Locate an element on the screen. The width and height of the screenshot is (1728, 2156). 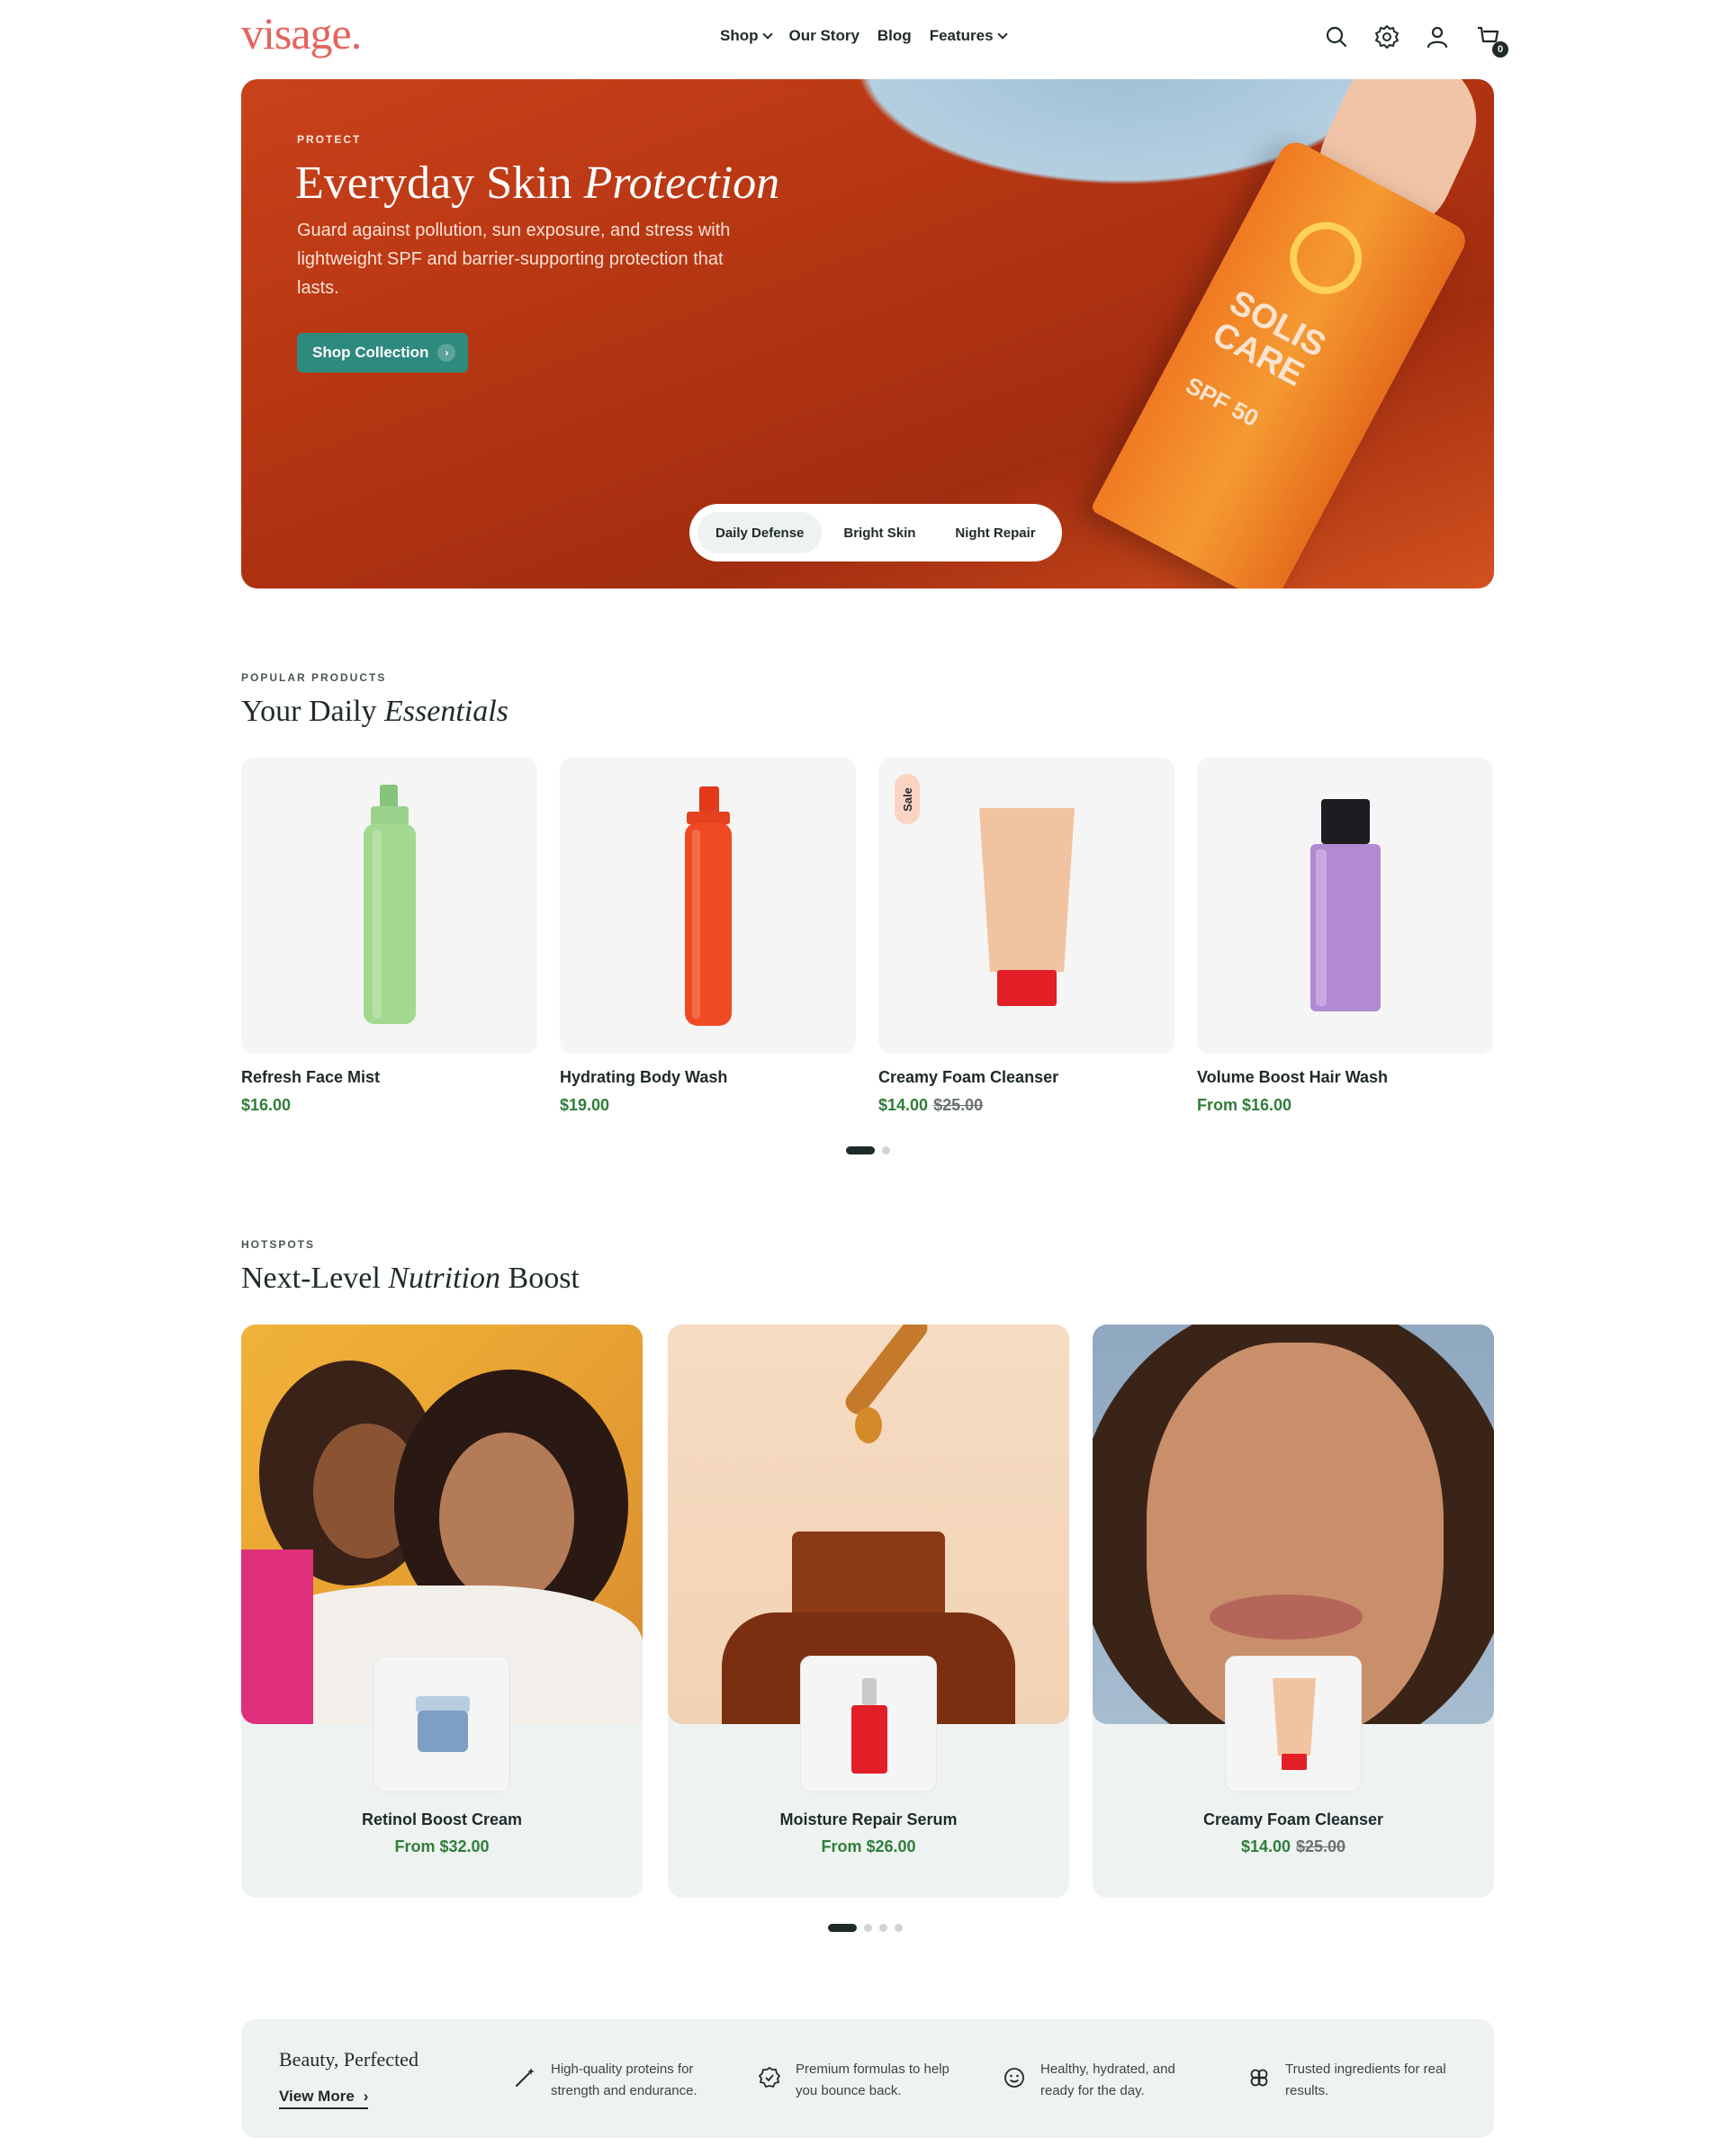
price-current: $19.00 is located at coordinates (585, 1105).